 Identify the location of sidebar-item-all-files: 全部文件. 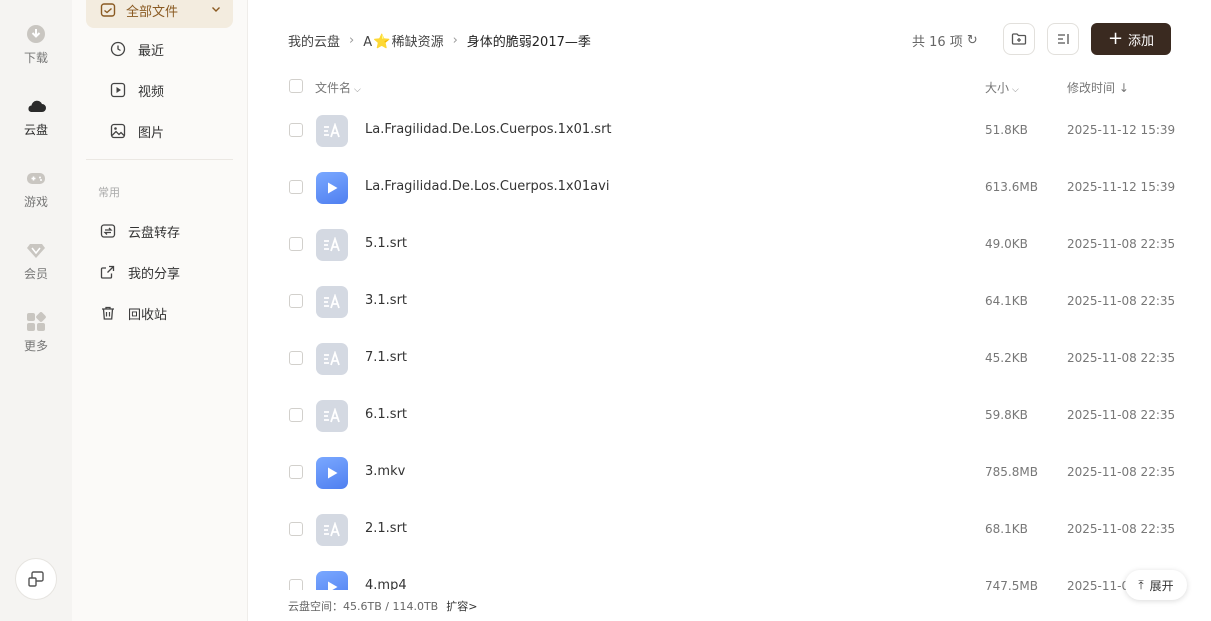
(159, 14).